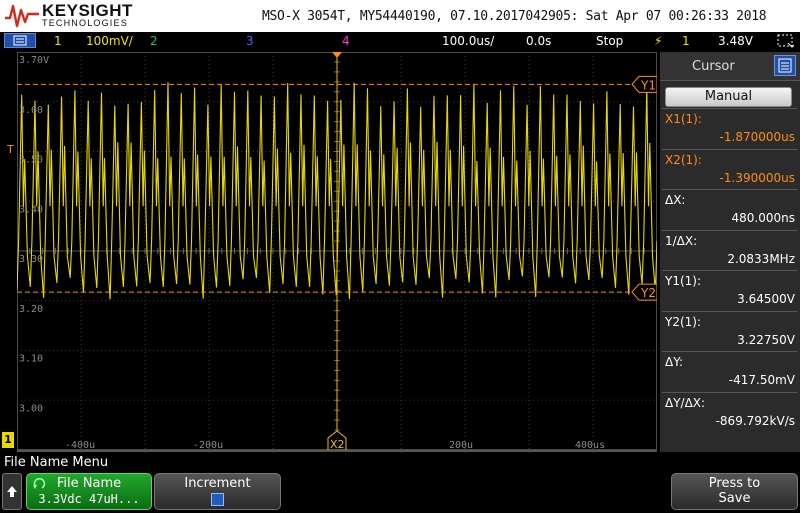 The width and height of the screenshot is (800, 513). I want to click on cursor-y2-label: Y2, so click(648, 293).